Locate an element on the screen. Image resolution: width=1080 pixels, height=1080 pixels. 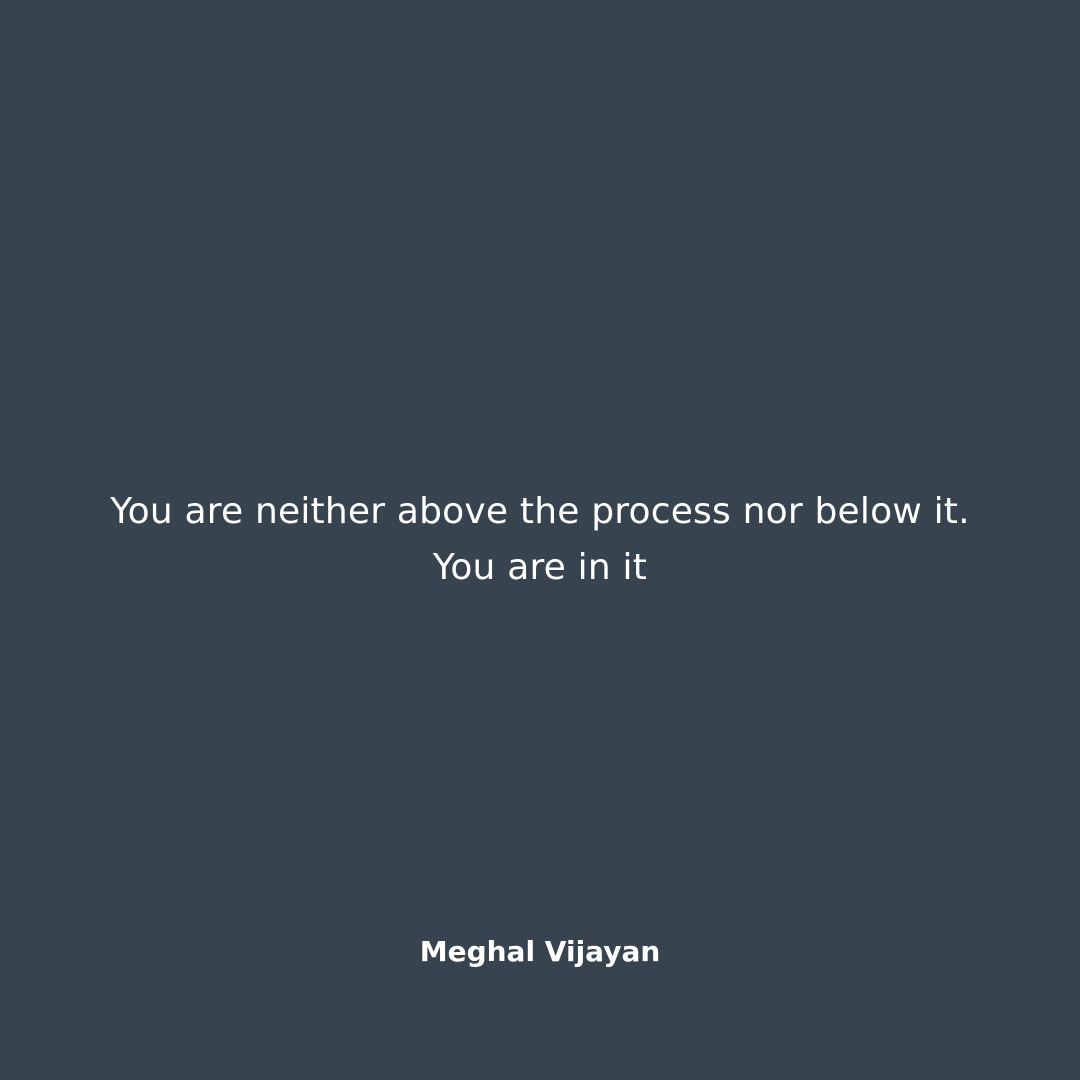
author-name: Meghal Vijayan is located at coordinates (540, 951).